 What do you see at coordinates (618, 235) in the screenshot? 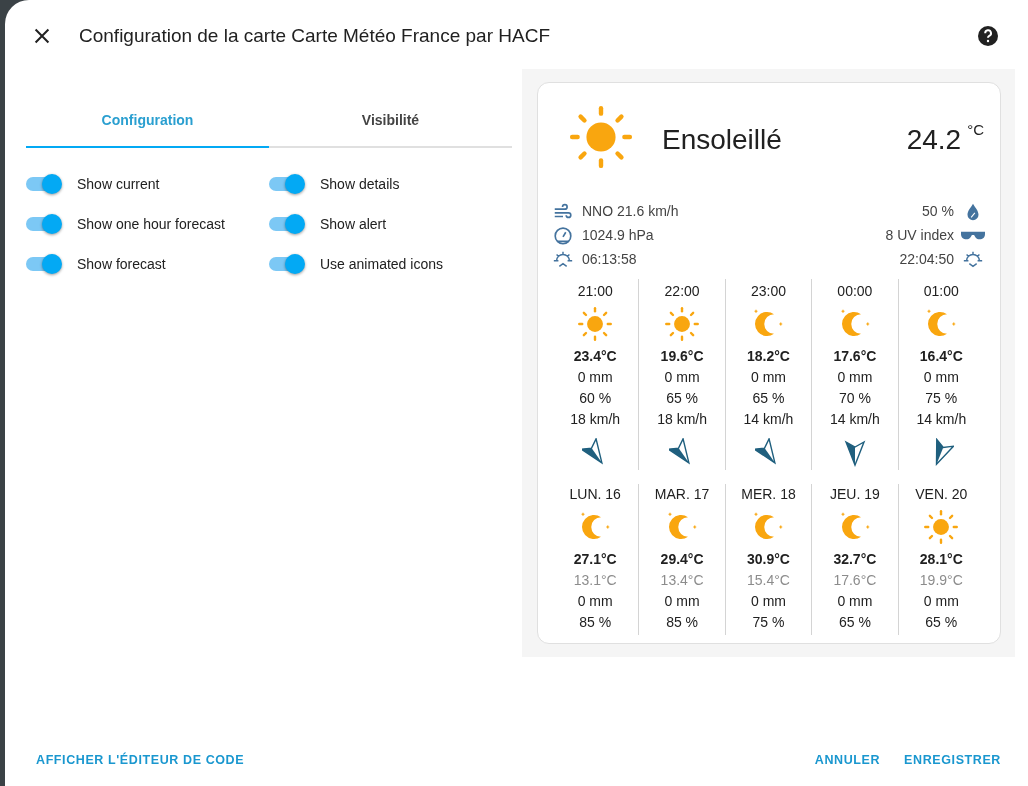
I see `detail-text: 1024.9 hPa` at bounding box center [618, 235].